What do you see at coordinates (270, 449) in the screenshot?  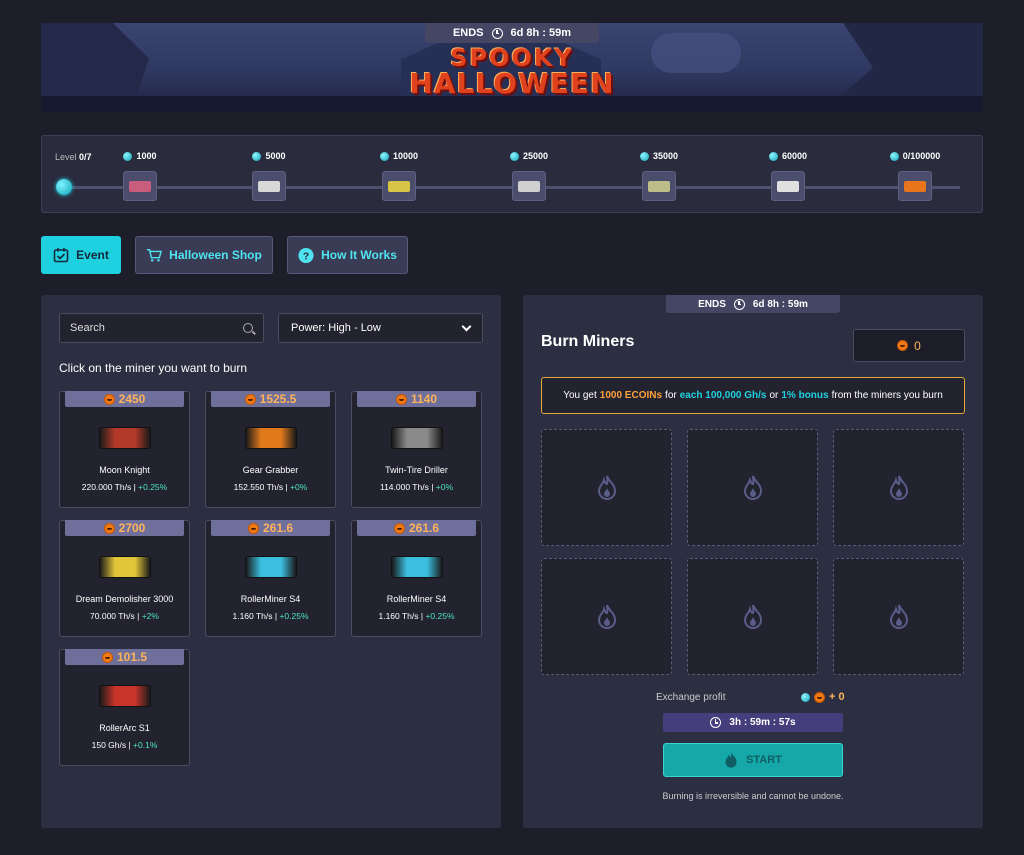 I see `miner-card: 1525.5 Gear Grabber 152.550 Th/s | +0%` at bounding box center [270, 449].